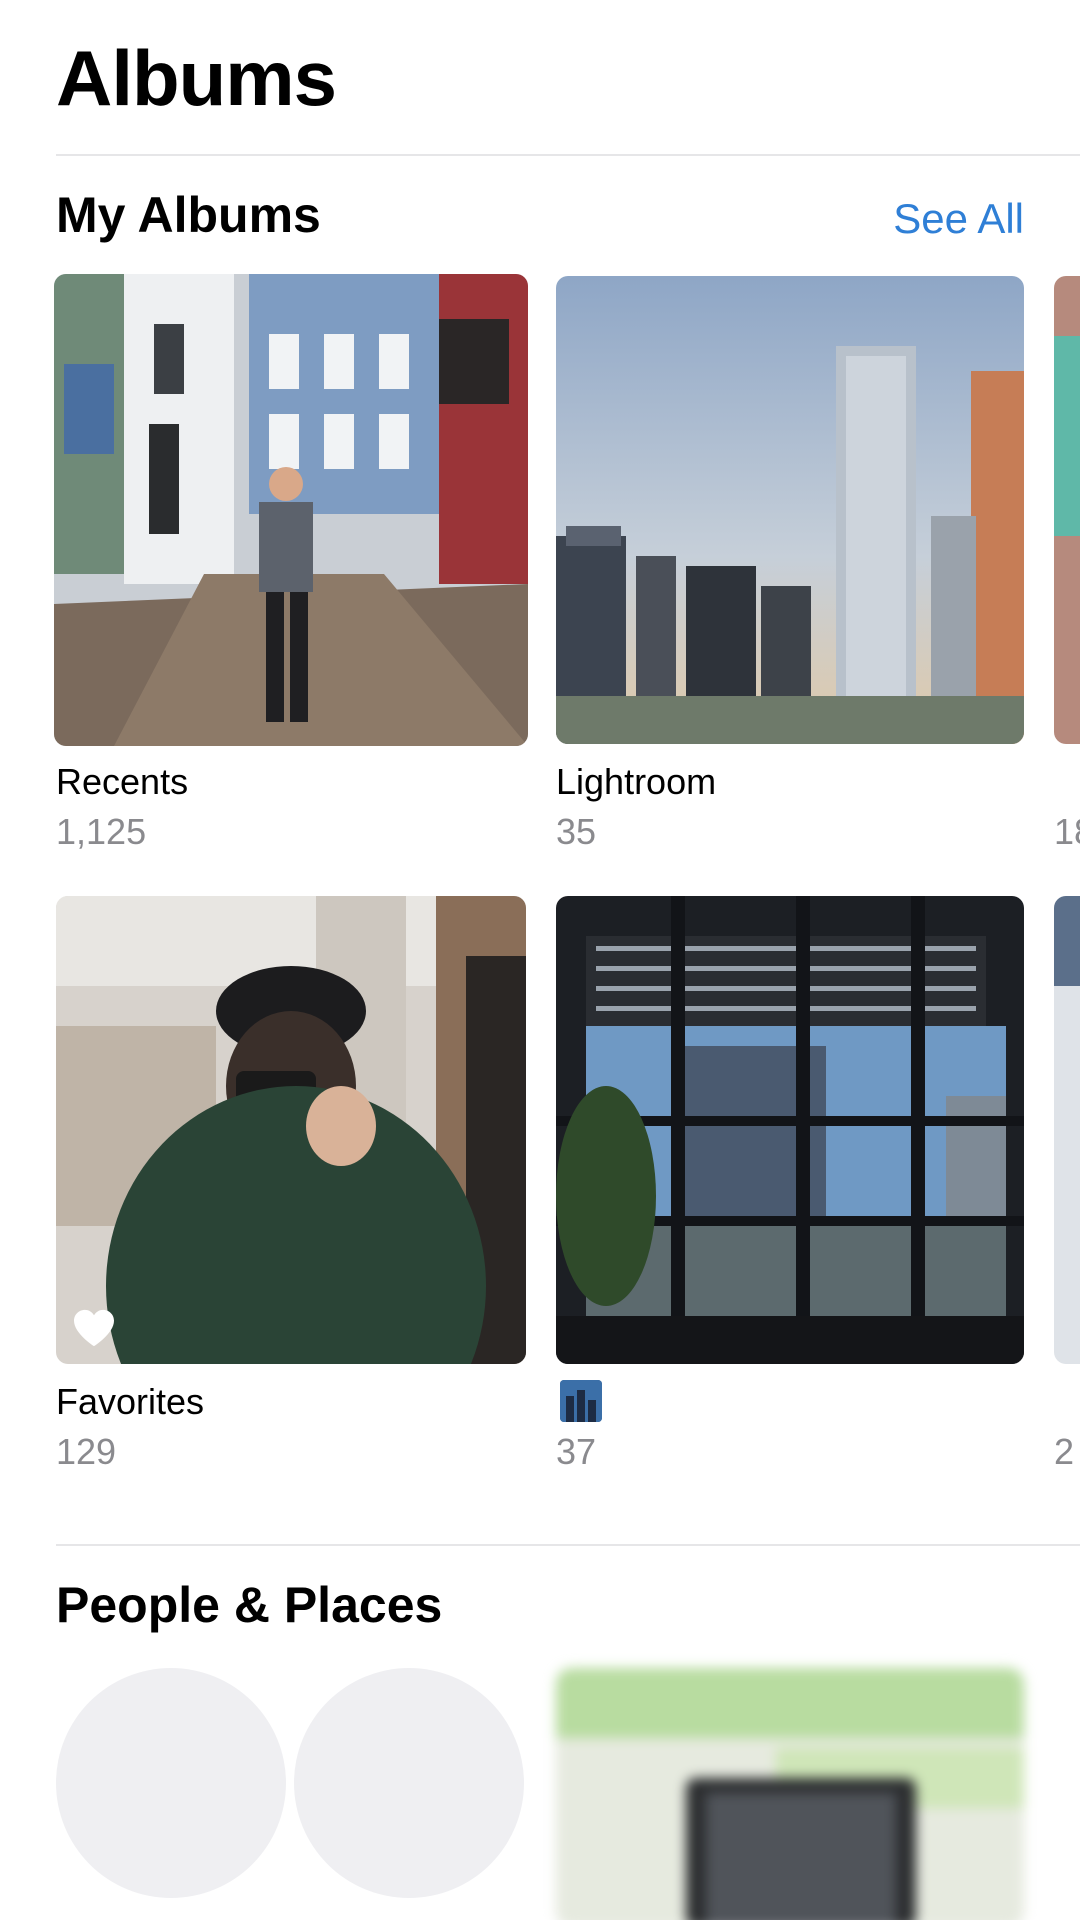  I want to click on page-title: Albums, so click(196, 78).